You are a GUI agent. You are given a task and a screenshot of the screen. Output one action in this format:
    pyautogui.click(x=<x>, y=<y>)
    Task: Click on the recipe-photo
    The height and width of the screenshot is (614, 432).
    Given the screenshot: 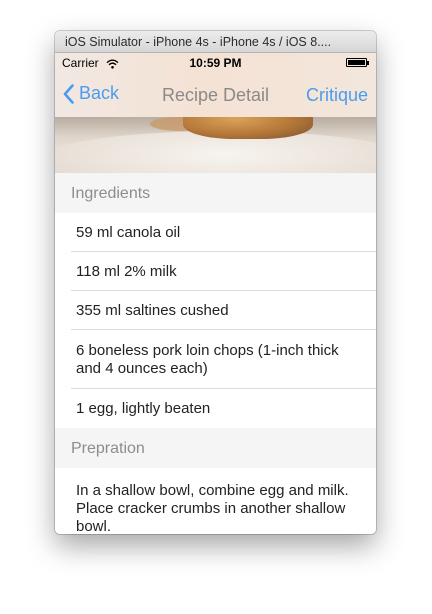 What is the action you would take?
    pyautogui.click(x=215, y=145)
    